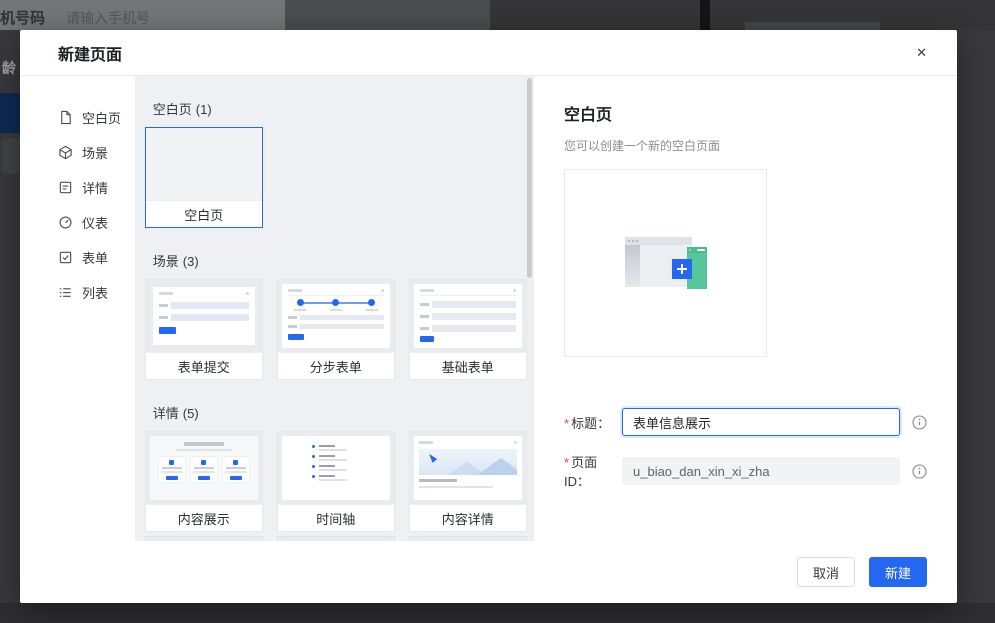 This screenshot has width=995, height=623. What do you see at coordinates (95, 153) in the screenshot?
I see `sidebar-item-label: 场景` at bounding box center [95, 153].